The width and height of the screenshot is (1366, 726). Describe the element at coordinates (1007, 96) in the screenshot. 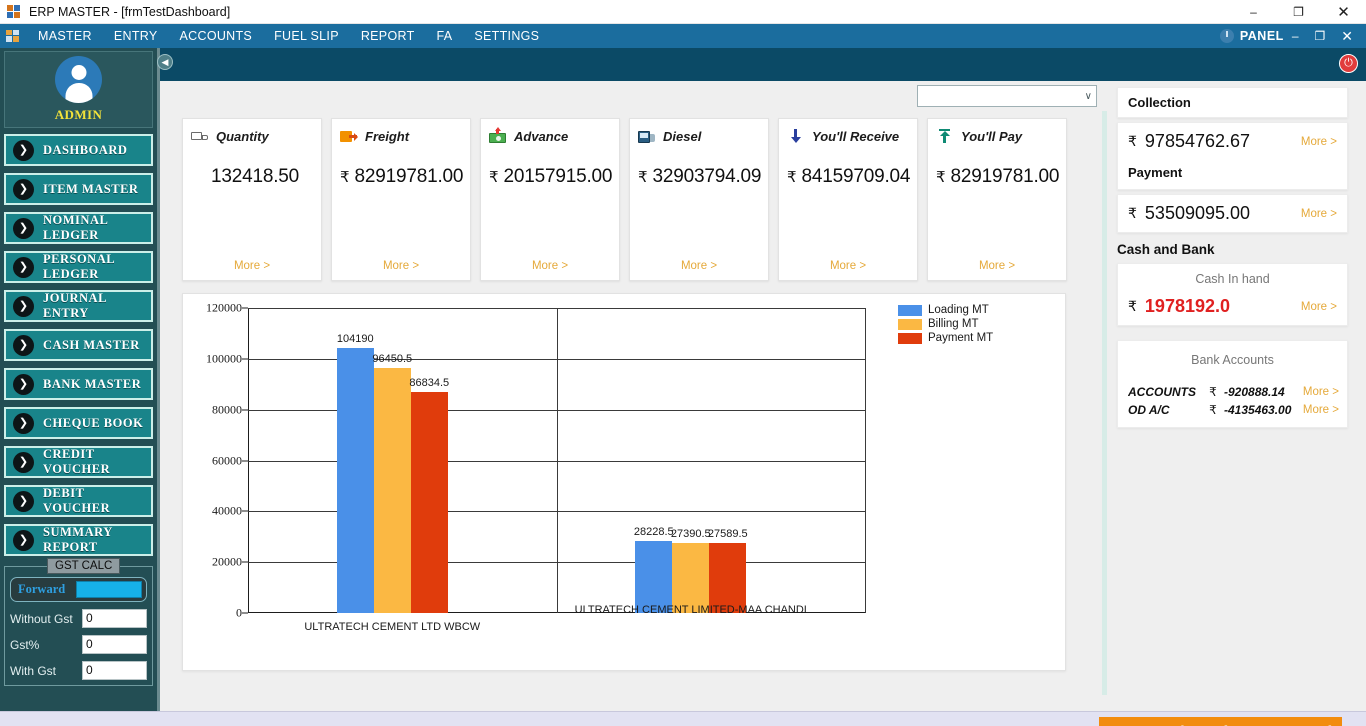

I see `company-filter-select: ∨` at that location.